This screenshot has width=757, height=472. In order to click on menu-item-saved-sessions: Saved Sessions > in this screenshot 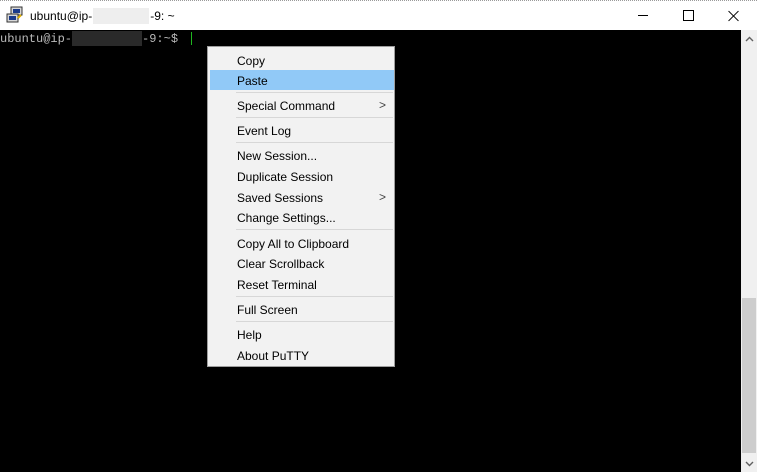, I will do `click(302, 197)`.